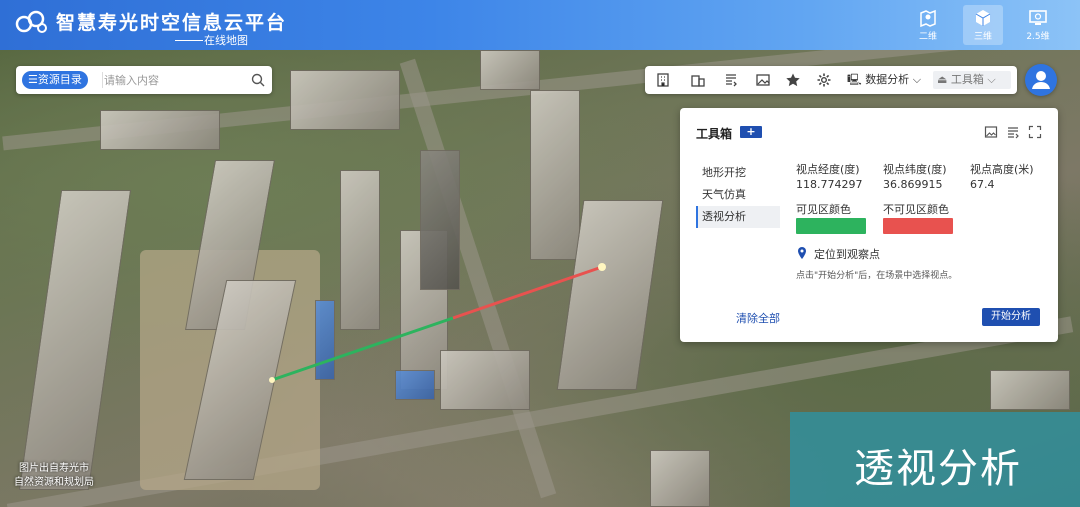 The height and width of the screenshot is (507, 1080). I want to click on user-avatar, so click(1041, 80).